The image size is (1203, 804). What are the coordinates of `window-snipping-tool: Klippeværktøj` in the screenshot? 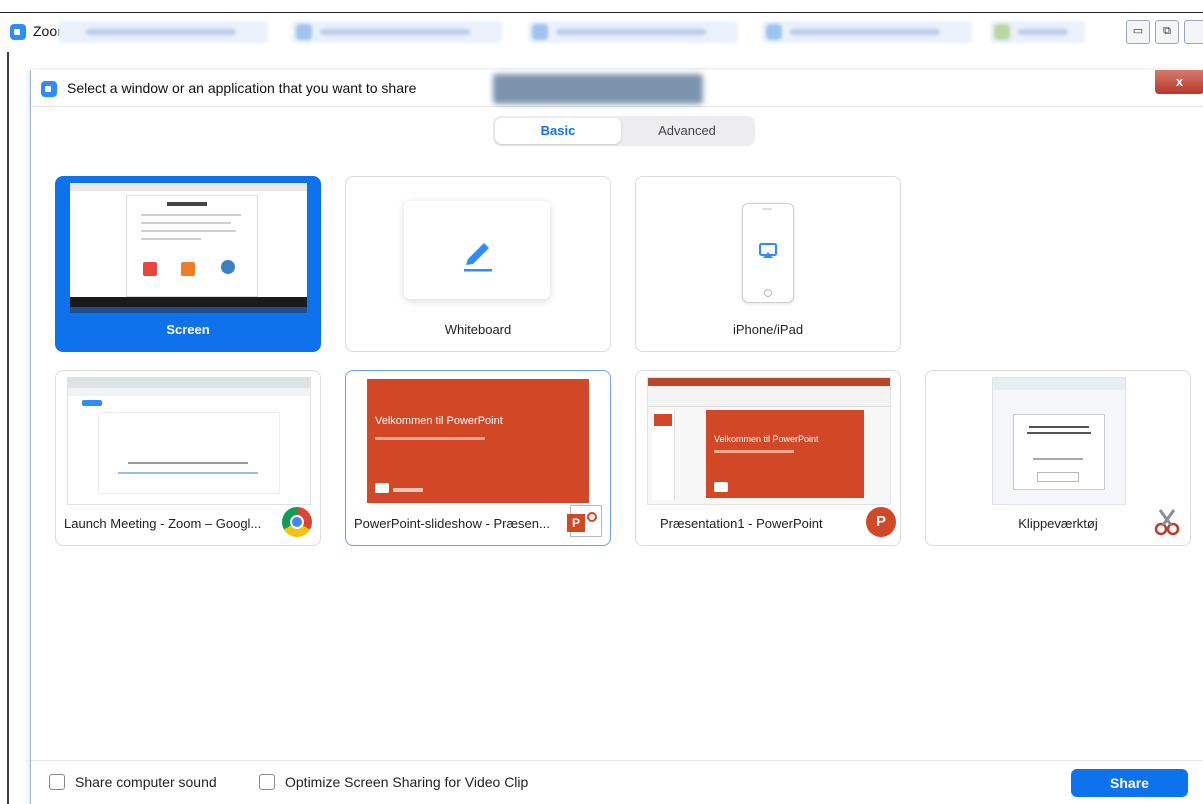 It's located at (1058, 458).